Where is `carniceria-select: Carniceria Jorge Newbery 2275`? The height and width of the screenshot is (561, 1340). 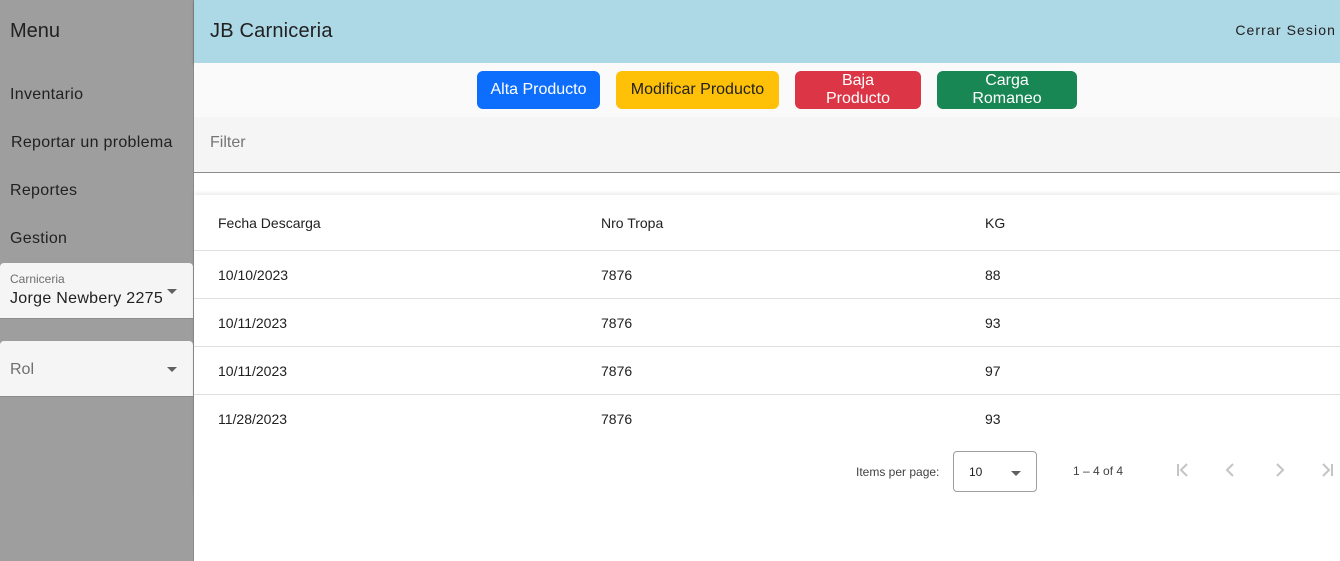
carniceria-select: Carniceria Jorge Newbery 2275 is located at coordinates (96, 291).